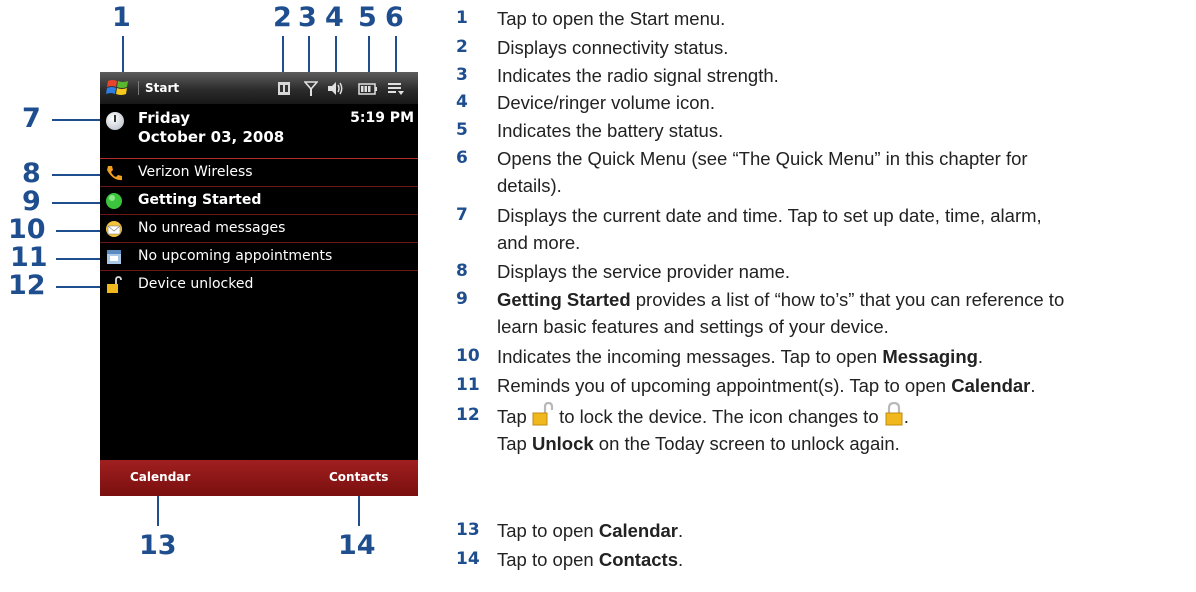 The height and width of the screenshot is (592, 1196). I want to click on battery-icon, so click(368, 88).